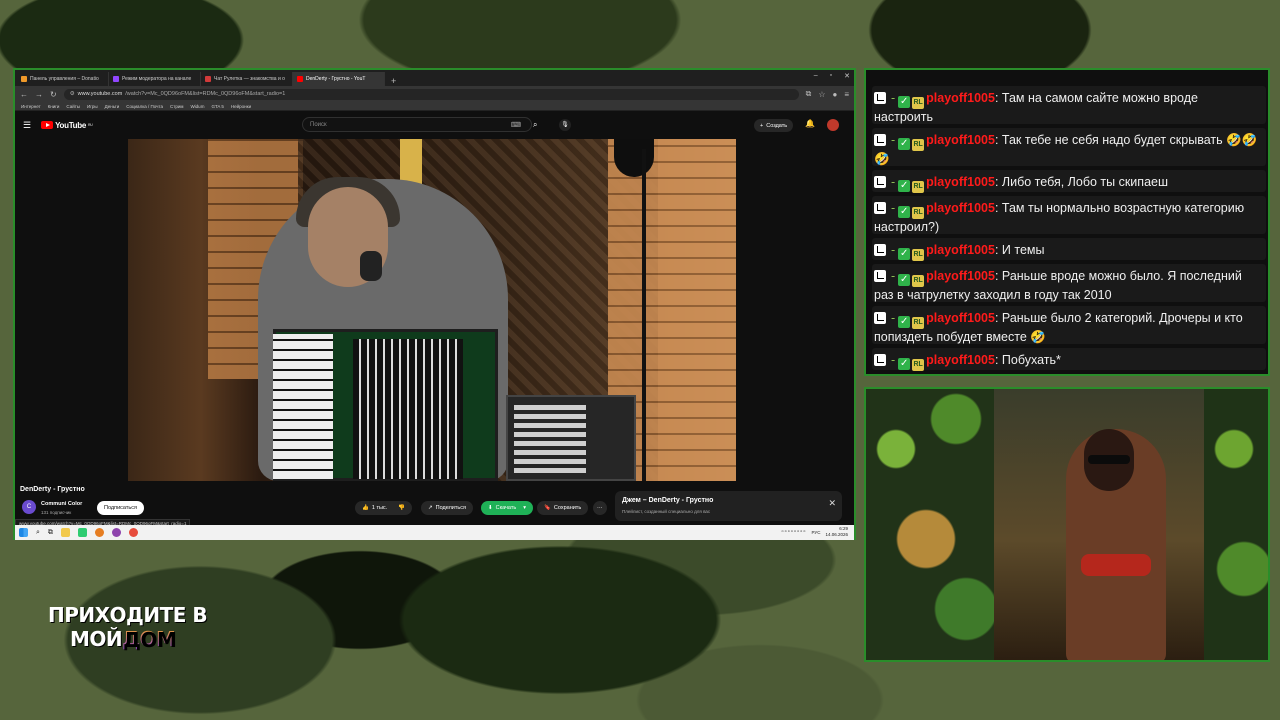  Describe the element at coordinates (61, 504) in the screenshot. I see `channel-name: Communi Color` at that location.